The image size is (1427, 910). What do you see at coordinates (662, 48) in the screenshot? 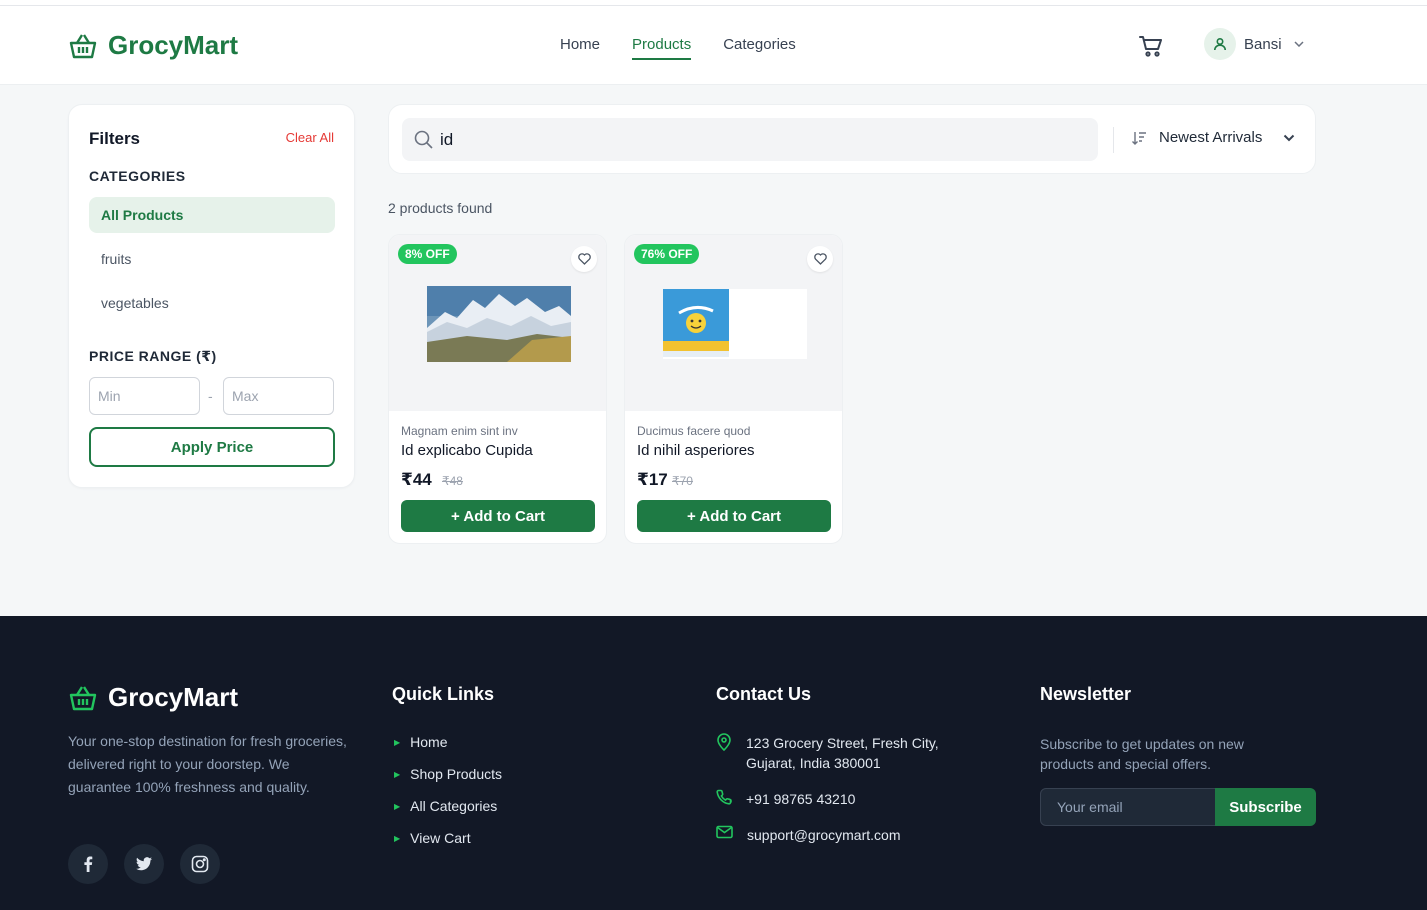
I see `nav-products: Products` at bounding box center [662, 48].